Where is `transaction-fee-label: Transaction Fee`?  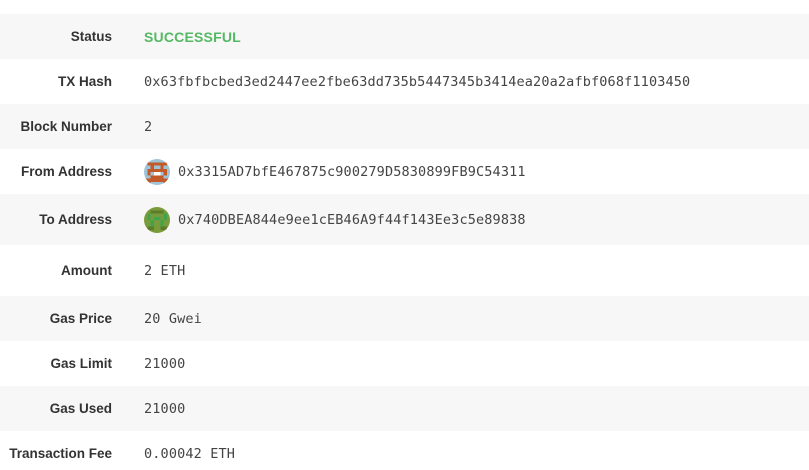
transaction-fee-label: Transaction Fee is located at coordinates (60, 453).